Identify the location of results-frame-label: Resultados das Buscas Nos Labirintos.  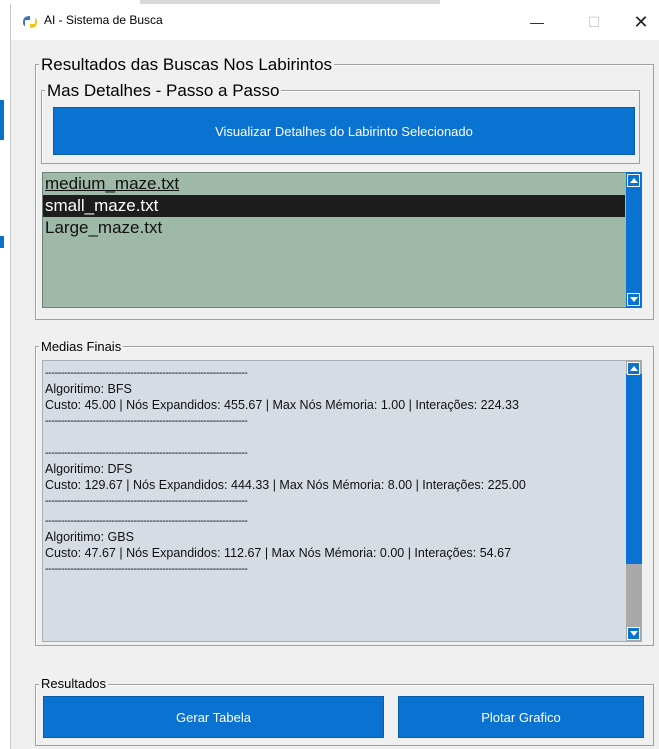
(187, 64).